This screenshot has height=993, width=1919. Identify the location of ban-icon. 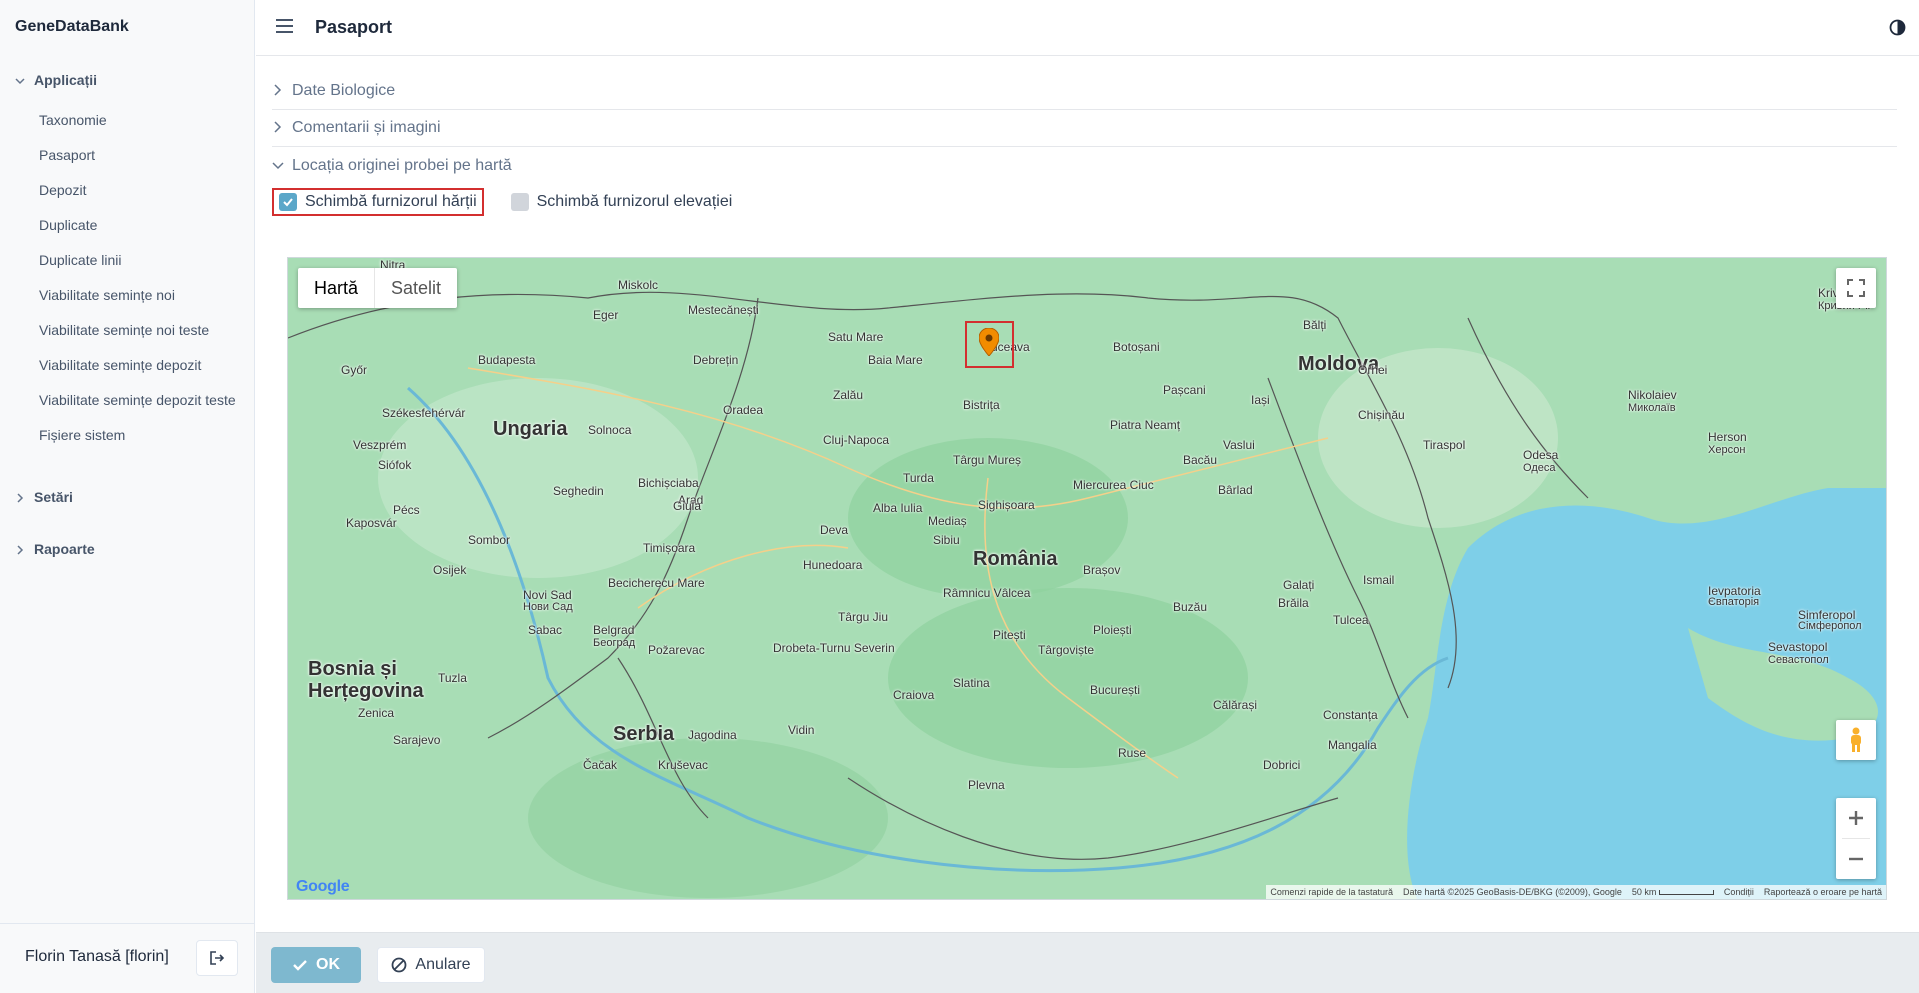
(399, 965).